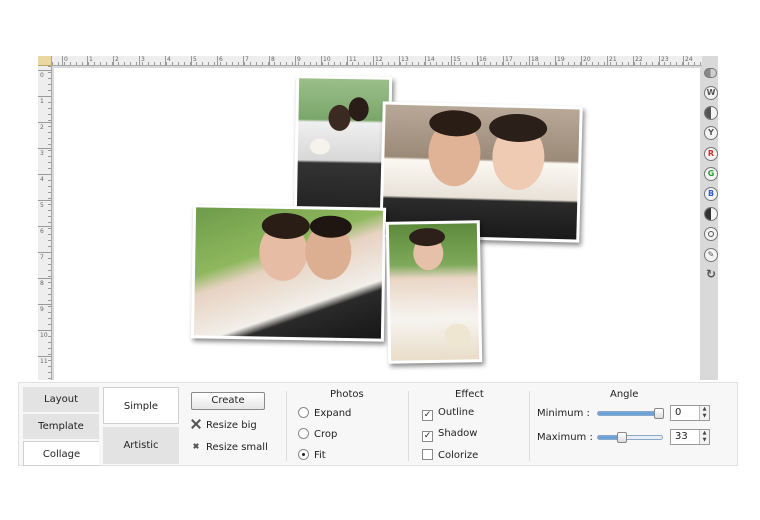 The width and height of the screenshot is (760, 520). I want to click on photos-option-crop: Crop, so click(317, 434).